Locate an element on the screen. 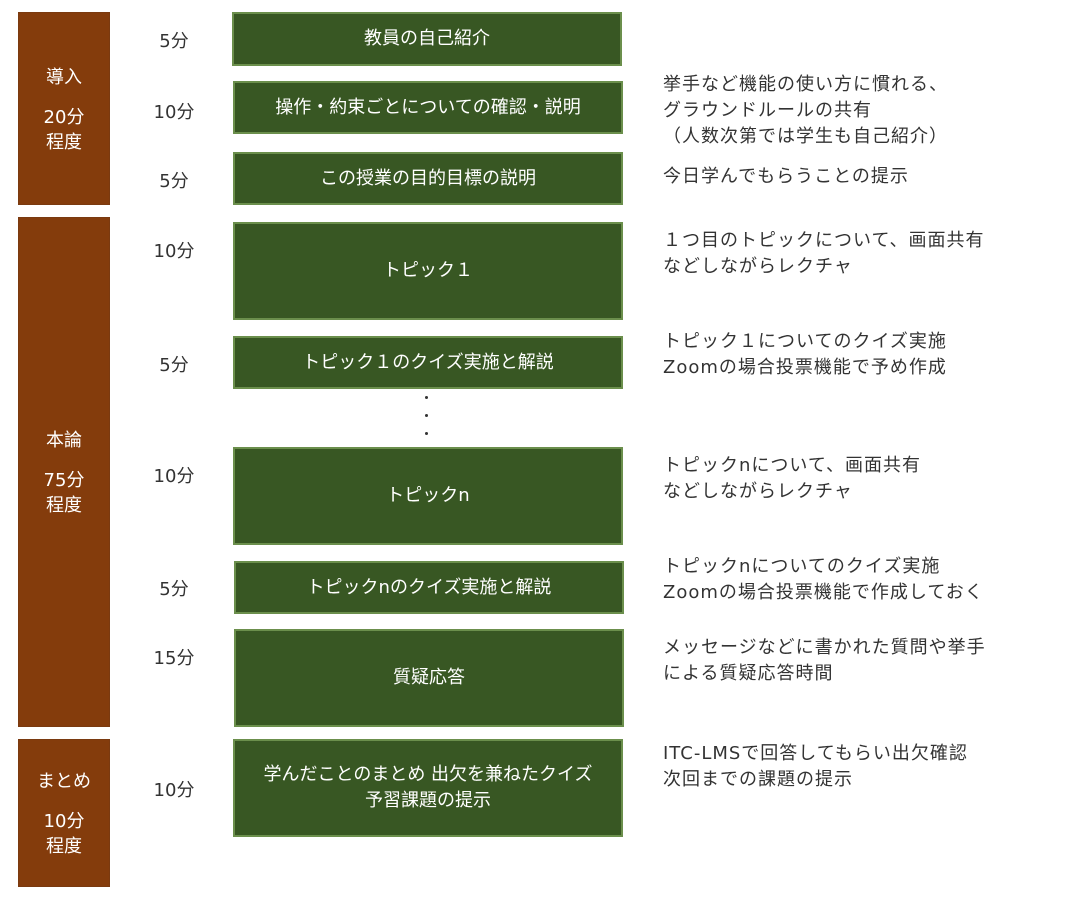  note-line: ITC-LMSで回答してもらい出欠確認 is located at coordinates (815, 753).